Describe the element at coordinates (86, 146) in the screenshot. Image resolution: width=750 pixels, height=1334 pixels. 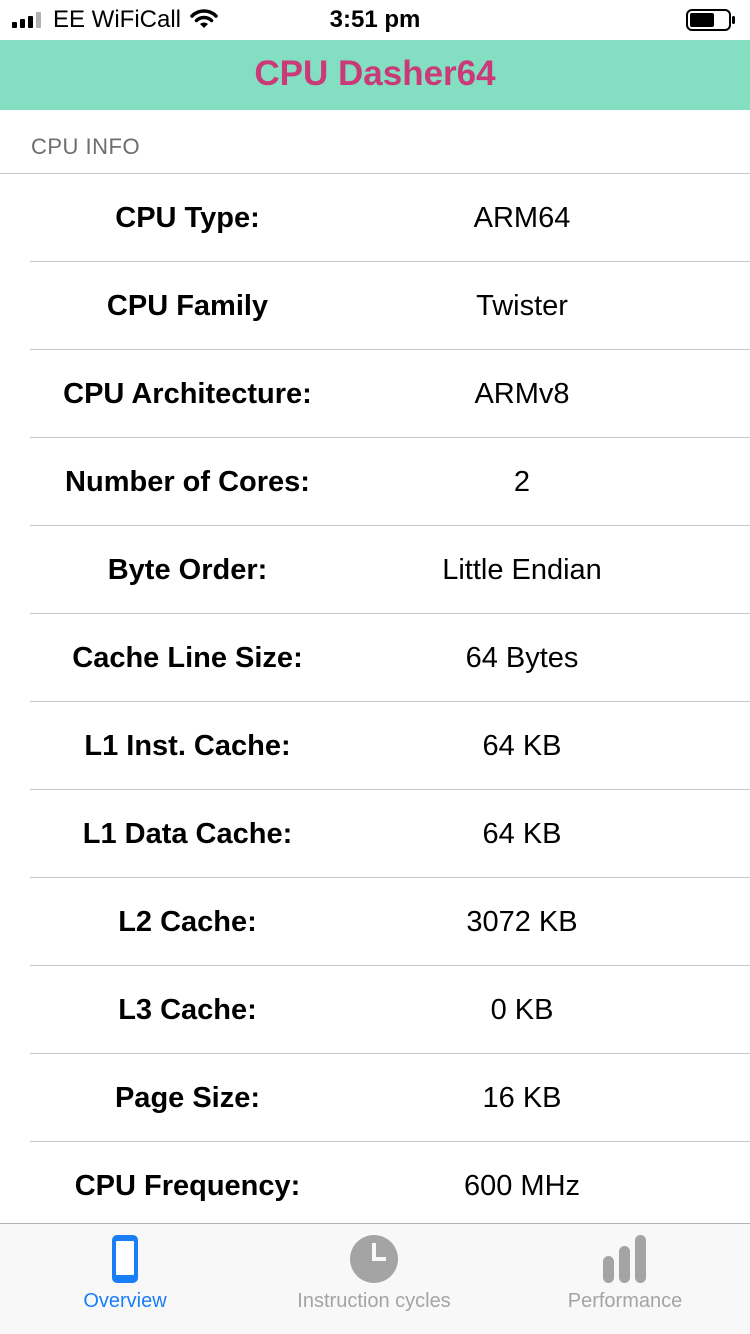
I see `section-header: CPU INFO` at that location.